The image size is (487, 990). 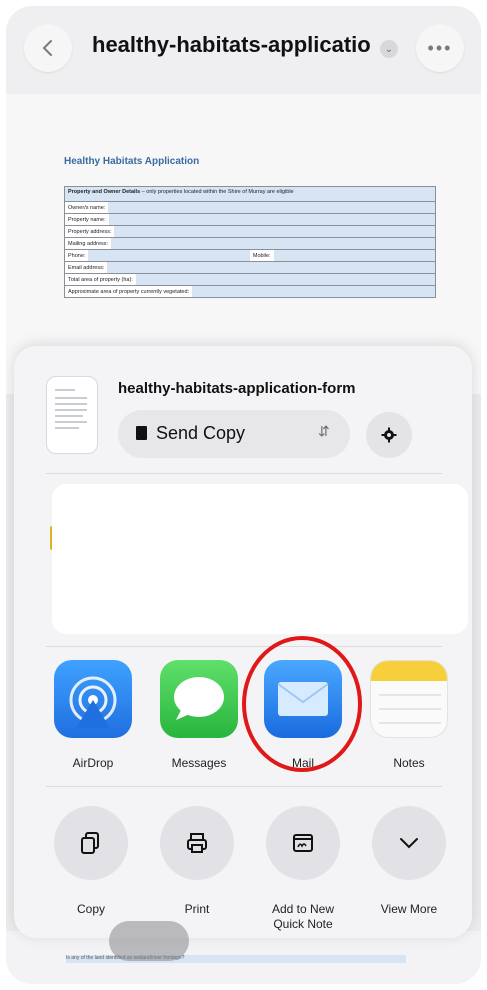 What do you see at coordinates (93, 763) in the screenshot?
I see `app-label: AirDrop` at bounding box center [93, 763].